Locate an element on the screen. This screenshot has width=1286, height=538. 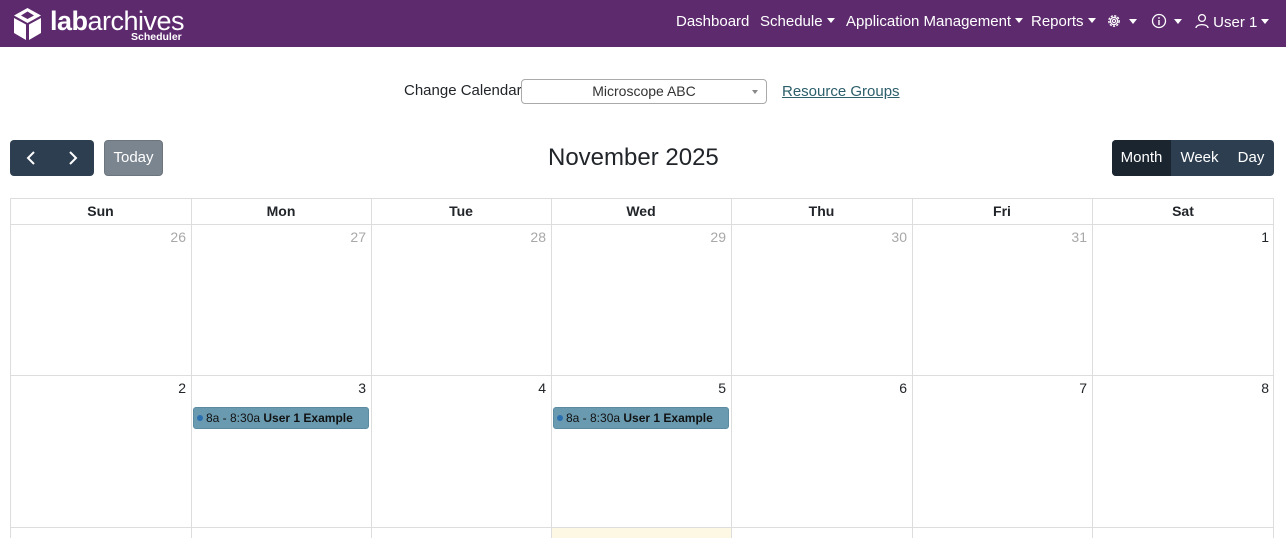
day-cell: 6 is located at coordinates (821, 451).